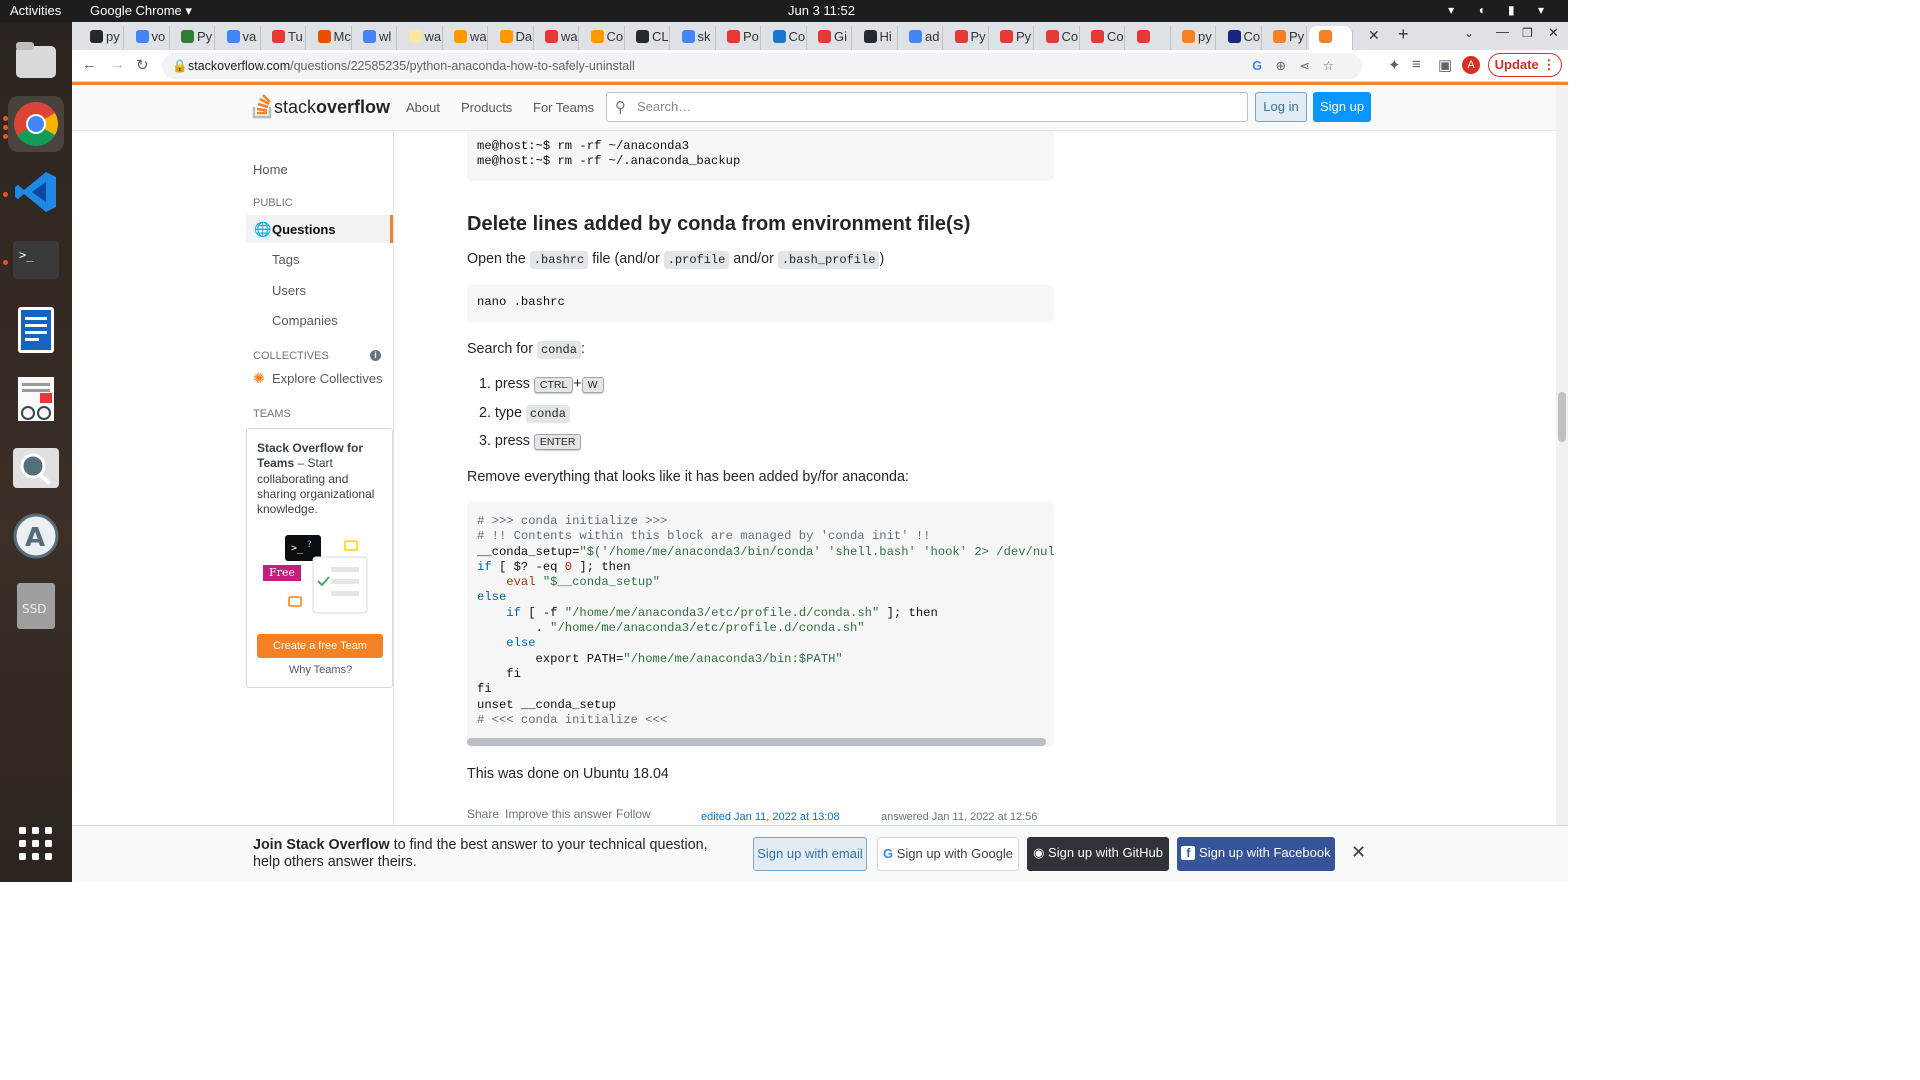 This screenshot has height=1080, width=1920. I want to click on edited-timestamp: edited Jan 11, 2022 at 13:08, so click(770, 817).